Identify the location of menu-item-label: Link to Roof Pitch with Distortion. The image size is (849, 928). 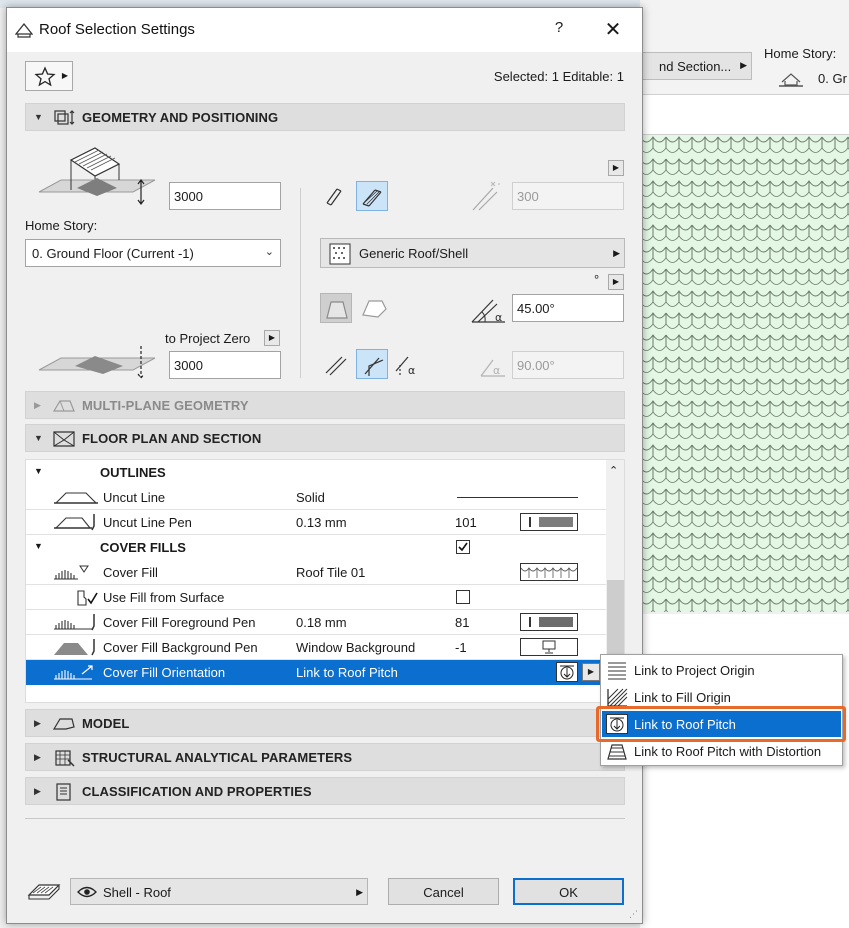
(728, 751).